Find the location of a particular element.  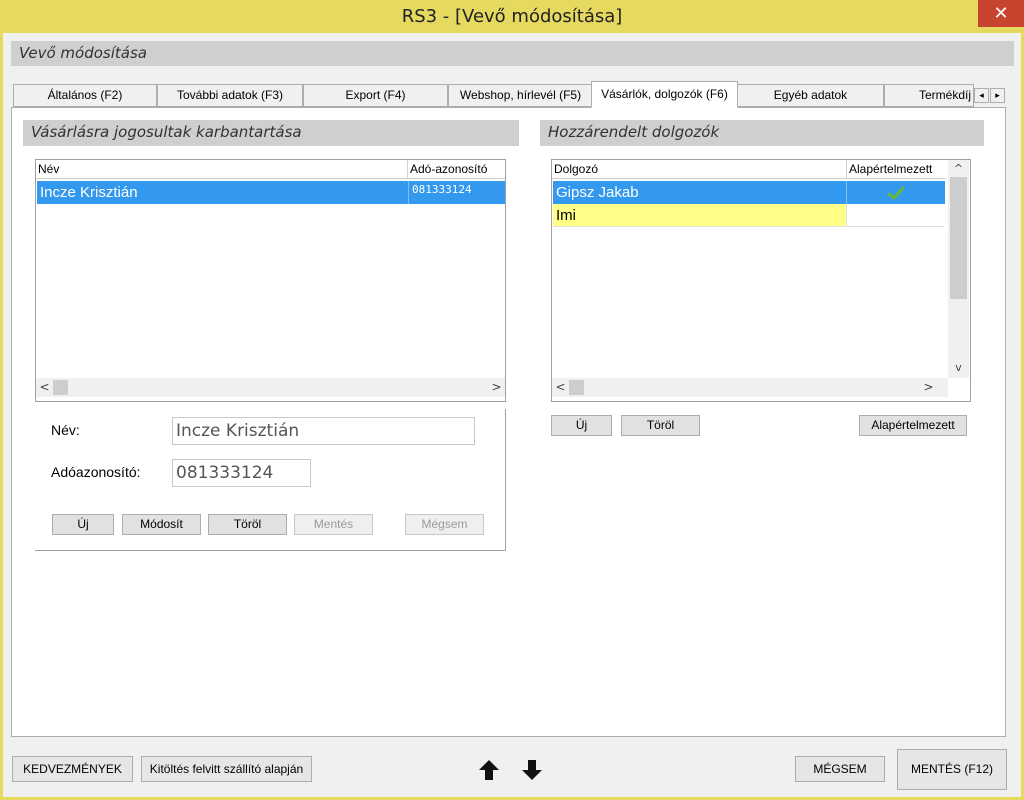

employees-hscrollbar: < > is located at coordinates (750, 387).